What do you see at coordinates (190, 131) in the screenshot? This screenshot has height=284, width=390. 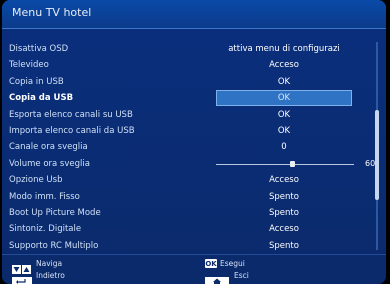 I see `menu-item-importa-elenco-canali: Importa elenco canali da USB OK` at bounding box center [190, 131].